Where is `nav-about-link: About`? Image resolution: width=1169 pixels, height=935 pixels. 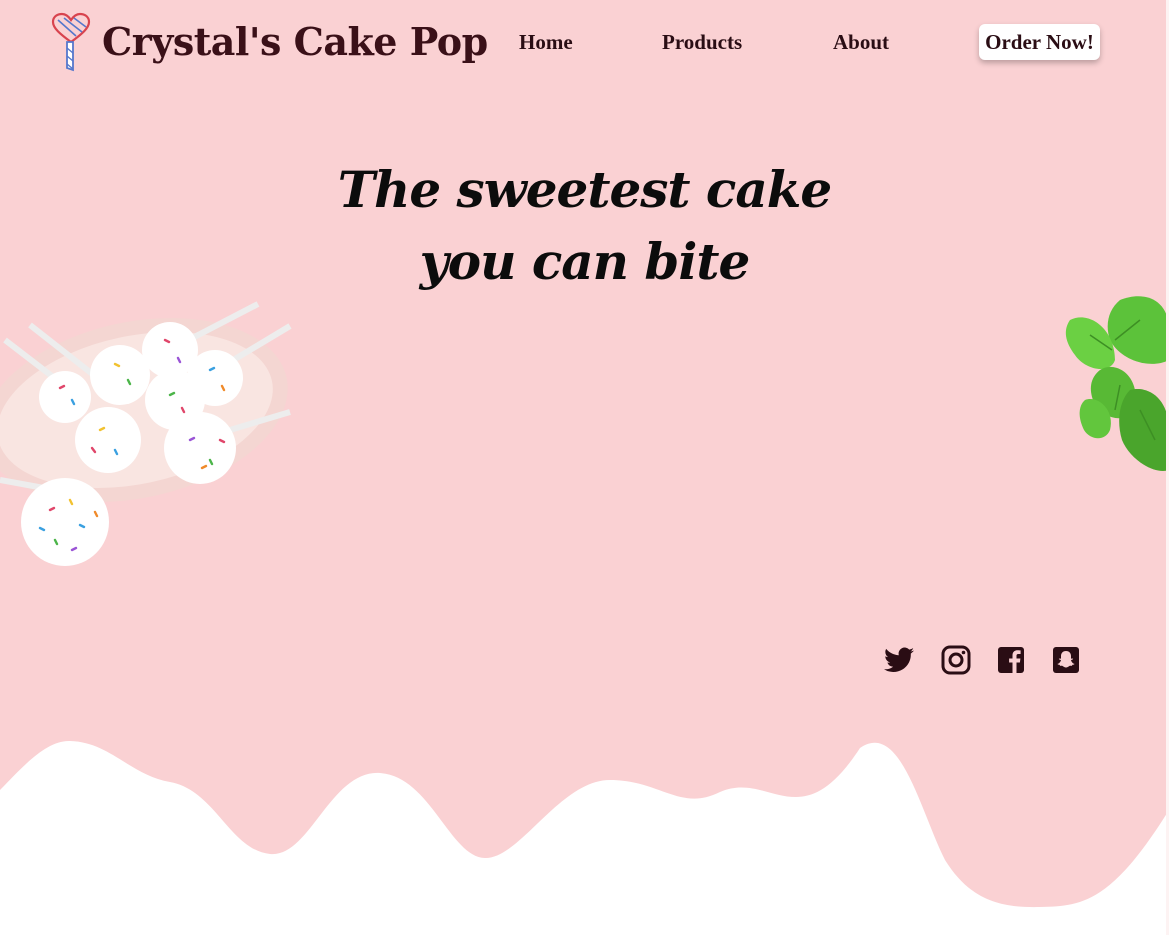
nav-about-link: About is located at coordinates (861, 42).